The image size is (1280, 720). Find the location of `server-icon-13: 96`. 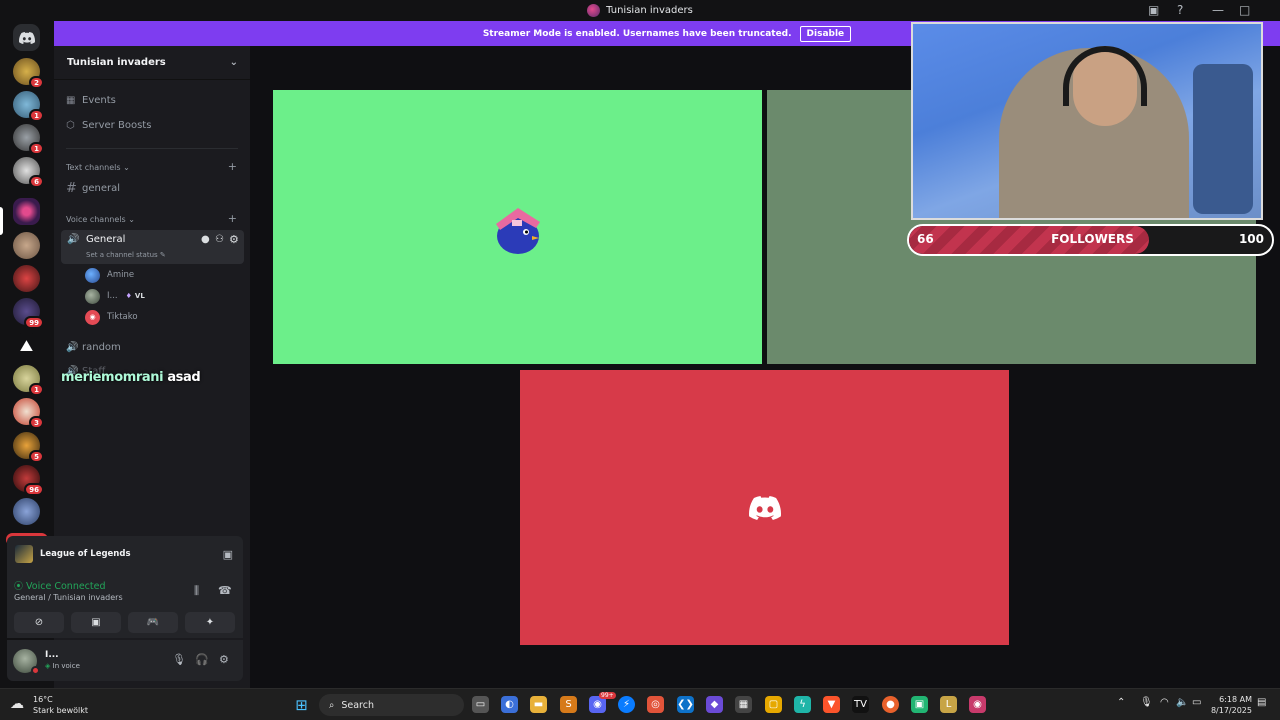

server-icon-13: 96 is located at coordinates (28, 480).